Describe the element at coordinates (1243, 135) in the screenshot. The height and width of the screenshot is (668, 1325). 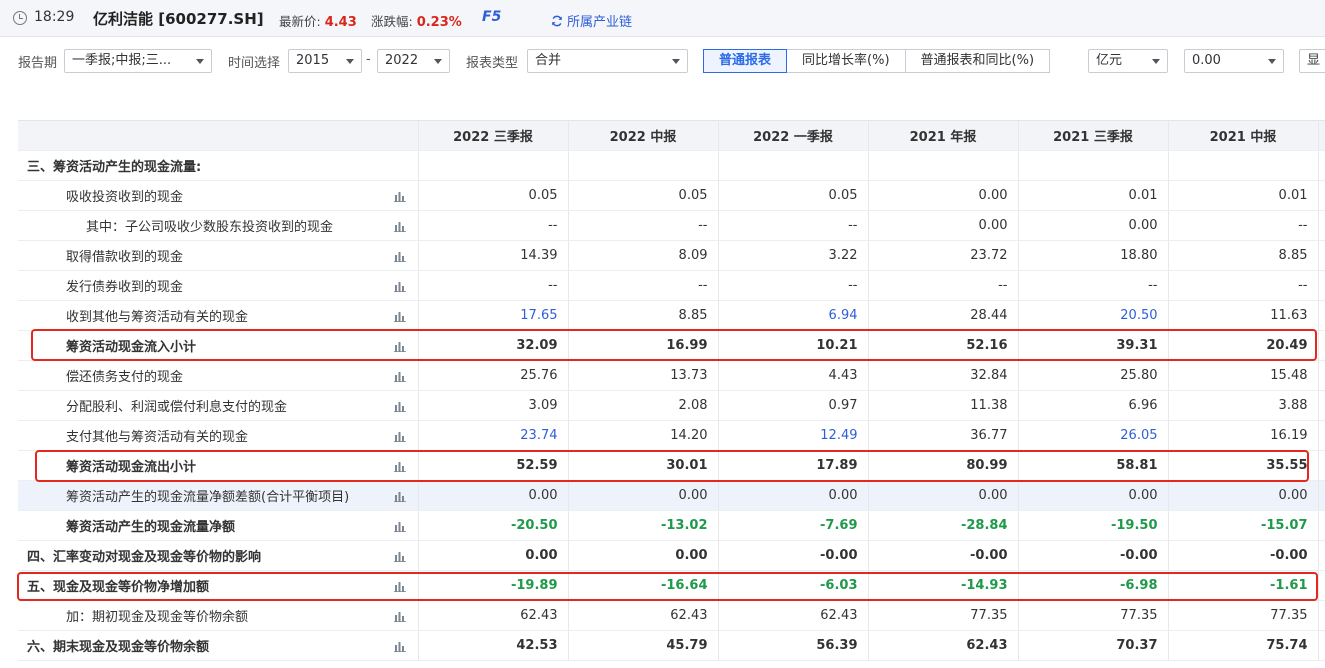
I see `header-period: 2021 中报` at that location.